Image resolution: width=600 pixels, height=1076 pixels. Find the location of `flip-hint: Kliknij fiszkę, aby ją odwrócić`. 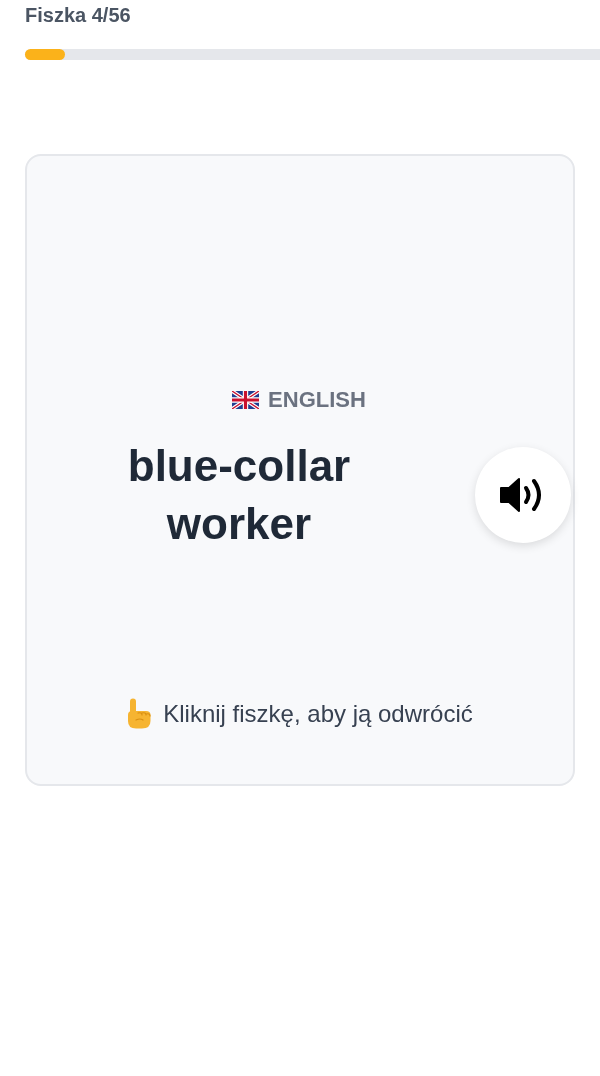

flip-hint: Kliknij fiszkę, aby ją odwrócić is located at coordinates (318, 713).